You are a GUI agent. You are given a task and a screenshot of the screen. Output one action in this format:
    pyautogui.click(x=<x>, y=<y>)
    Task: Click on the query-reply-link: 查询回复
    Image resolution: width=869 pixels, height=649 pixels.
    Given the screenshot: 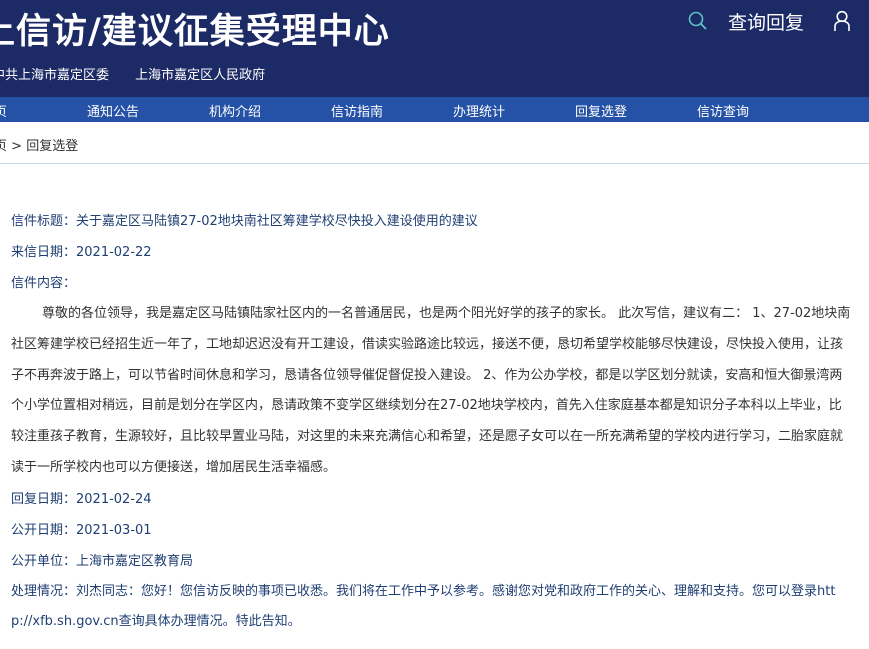 What is the action you would take?
    pyautogui.click(x=766, y=21)
    